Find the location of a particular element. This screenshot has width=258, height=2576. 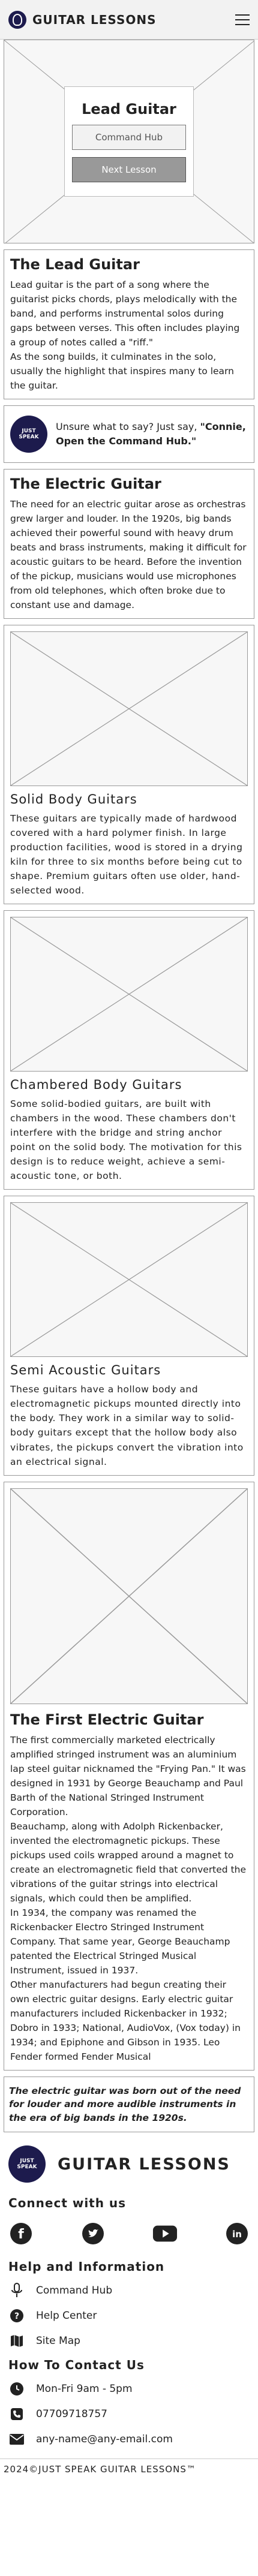

map-icon is located at coordinates (16, 2341).